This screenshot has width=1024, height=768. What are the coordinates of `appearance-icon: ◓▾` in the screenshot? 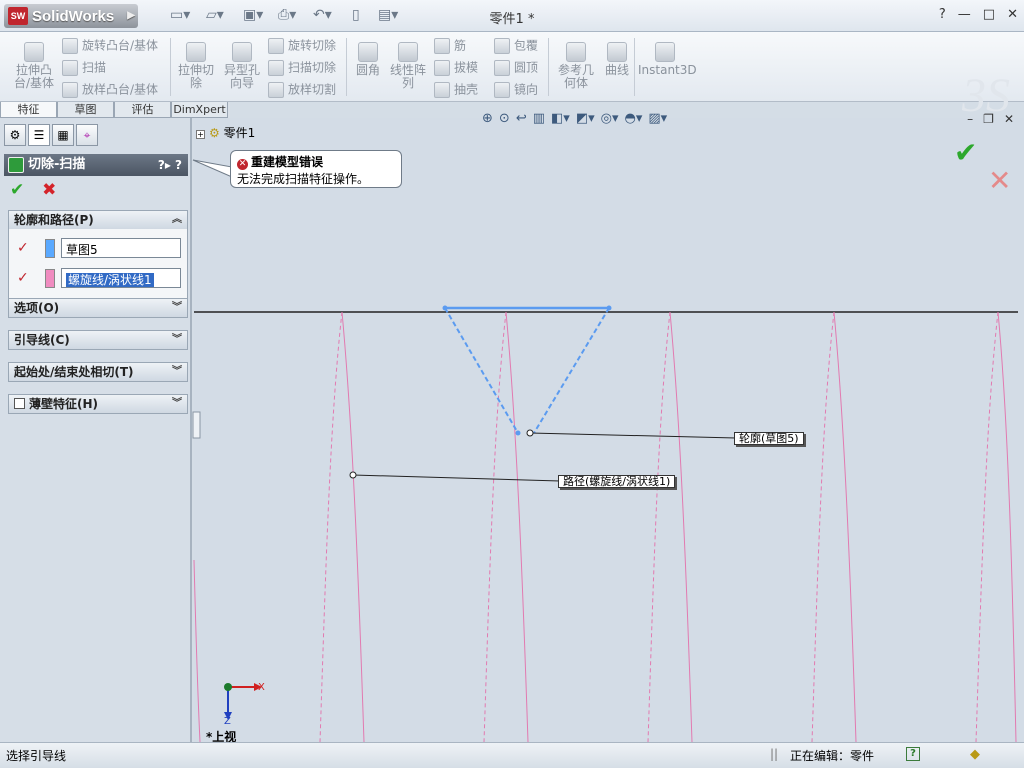 It's located at (634, 118).